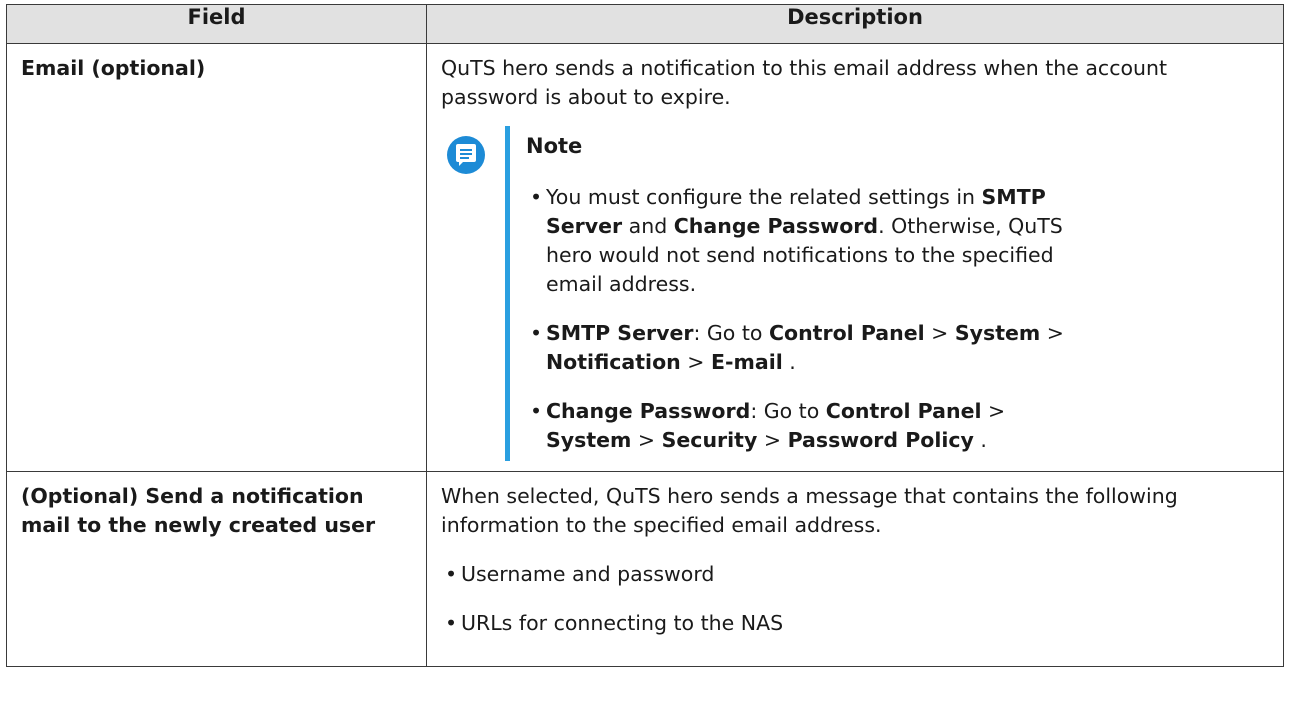 This screenshot has height=717, width=1292. I want to click on list-item: URLs for connecting to the NAS, so click(855, 623).